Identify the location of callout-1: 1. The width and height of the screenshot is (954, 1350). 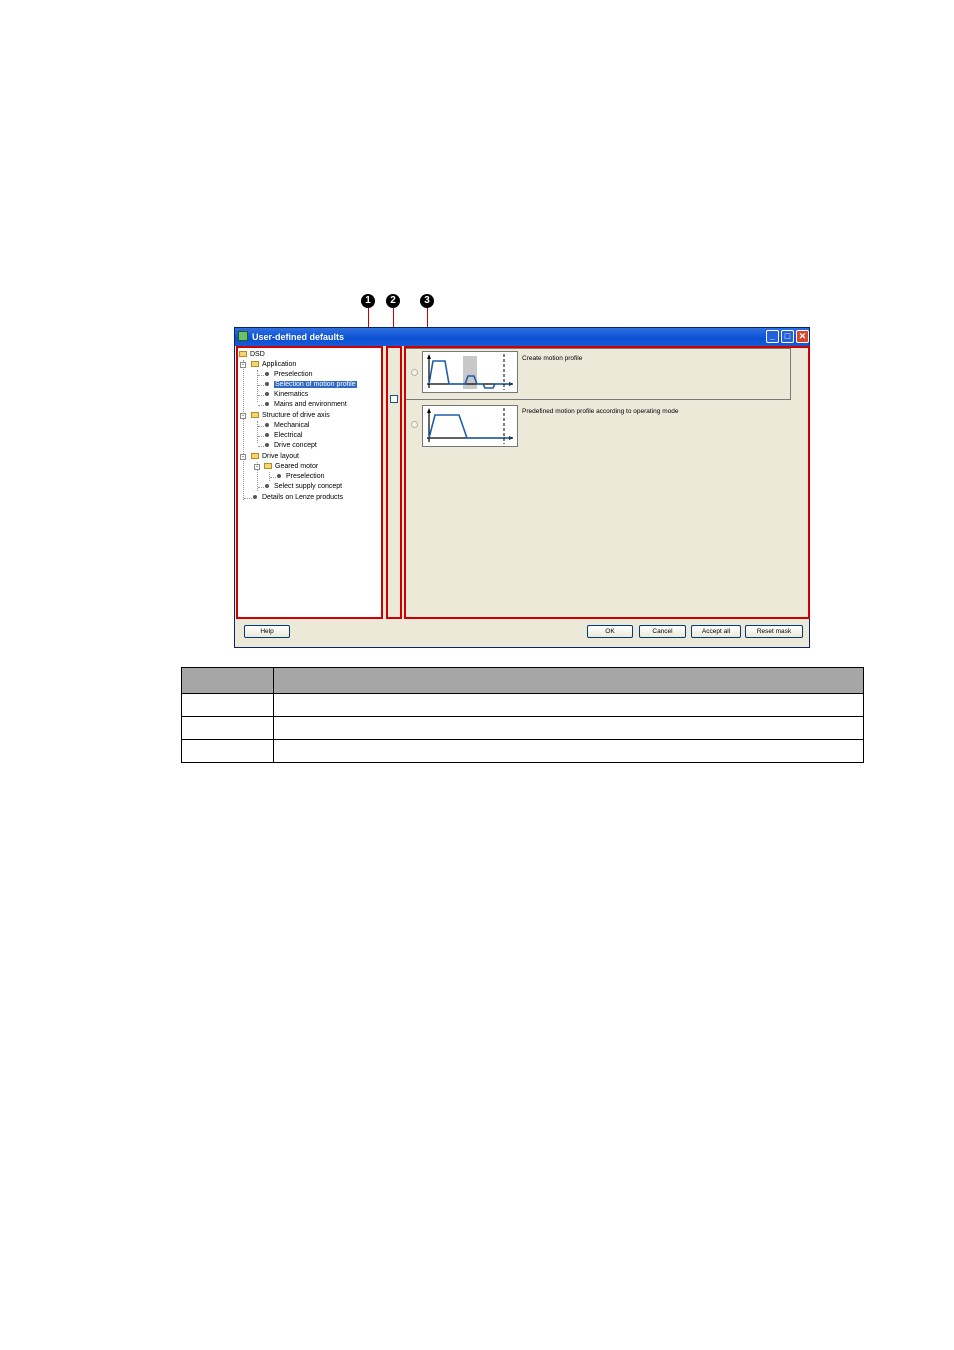
(368, 301).